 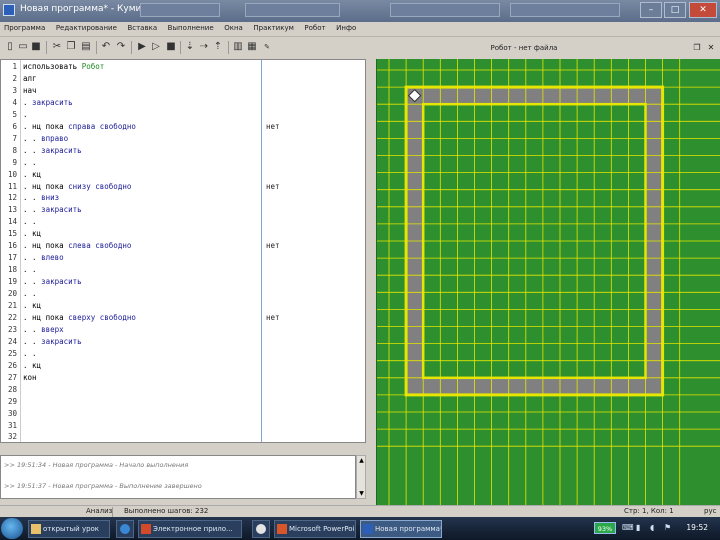 What do you see at coordinates (628, 527) in the screenshot?
I see `keyboard-icon: ⌨` at bounding box center [628, 527].